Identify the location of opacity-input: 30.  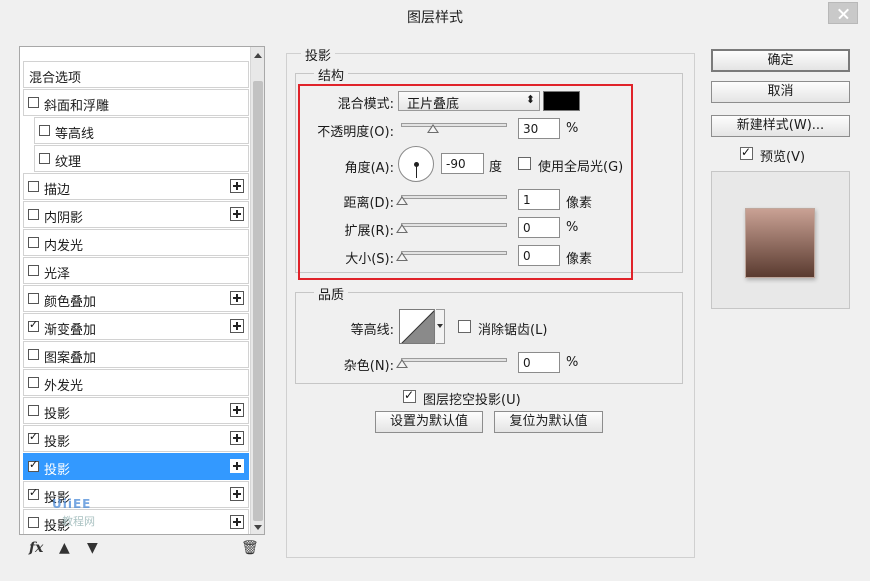
(539, 128).